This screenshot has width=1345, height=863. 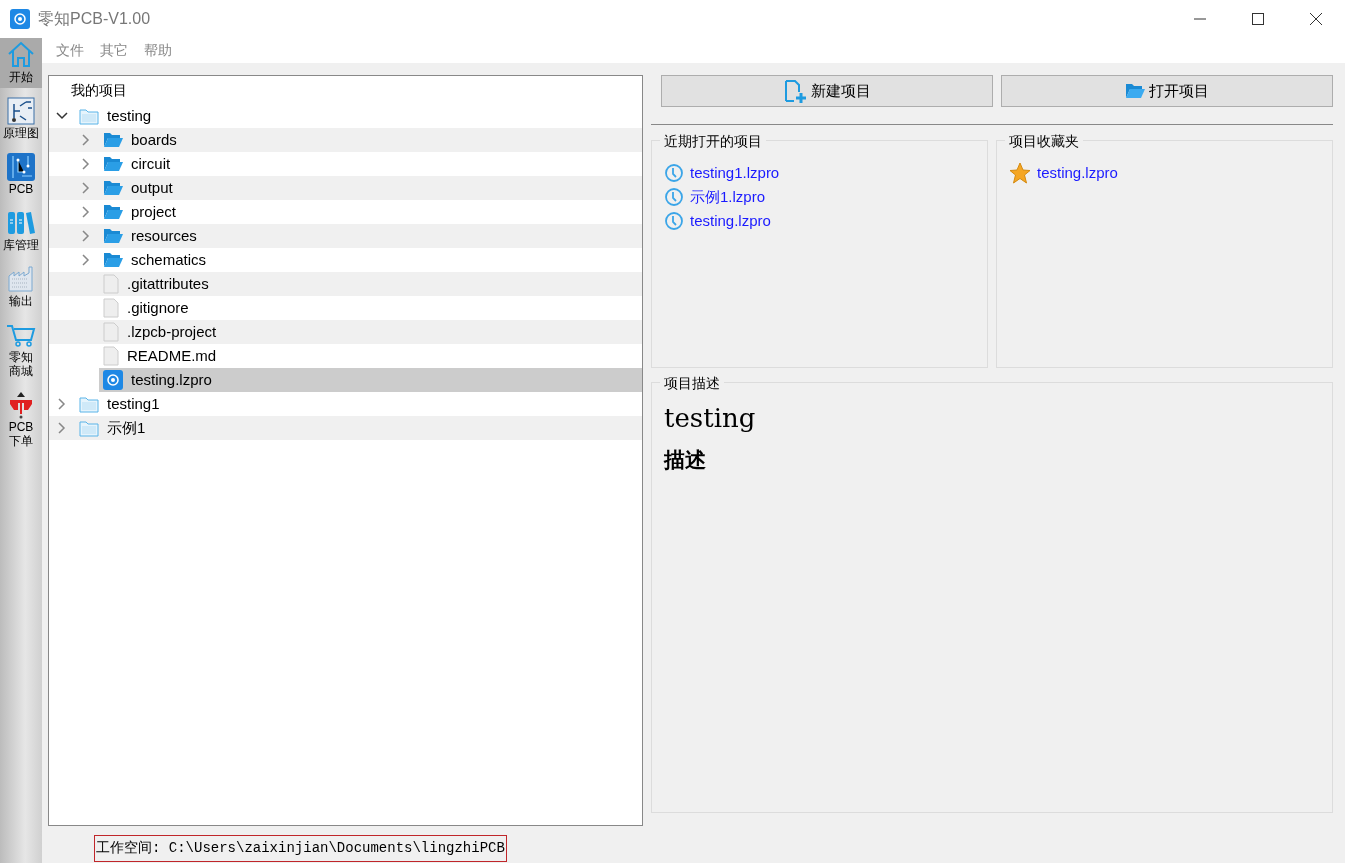 What do you see at coordinates (20, 19) in the screenshot?
I see `app-logo-icon` at bounding box center [20, 19].